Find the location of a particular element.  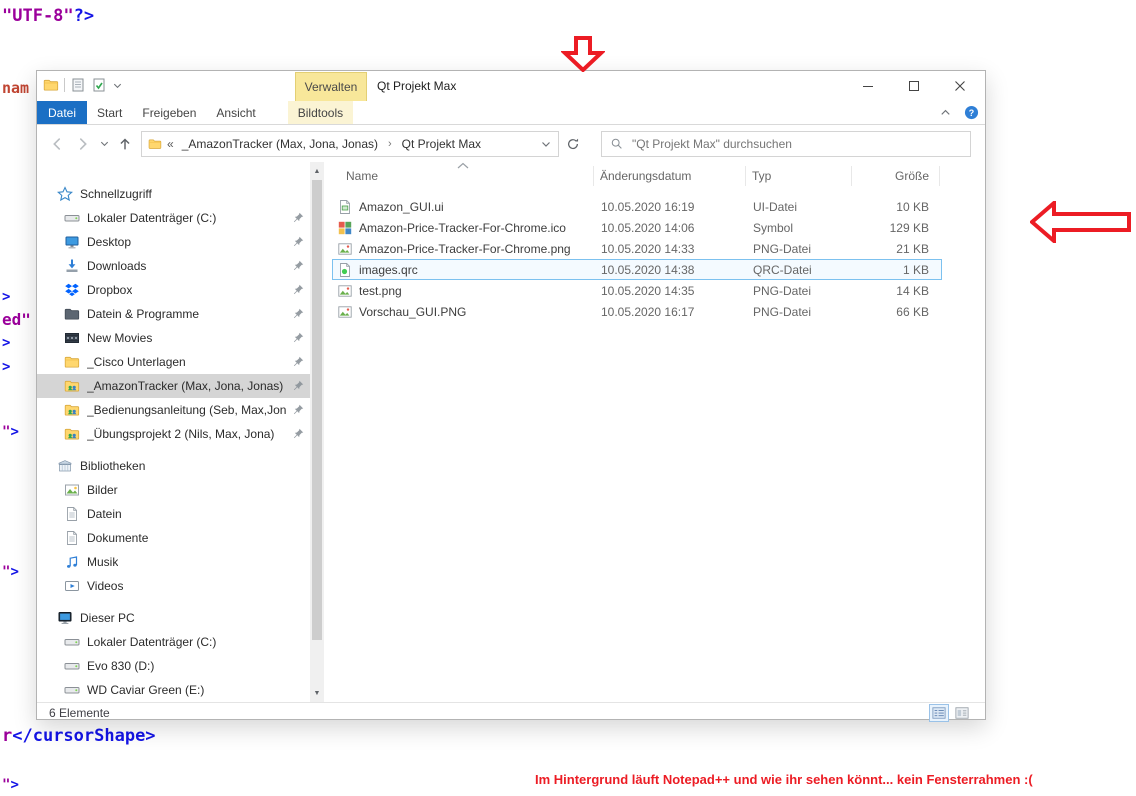

forward-button is located at coordinates (83, 144).